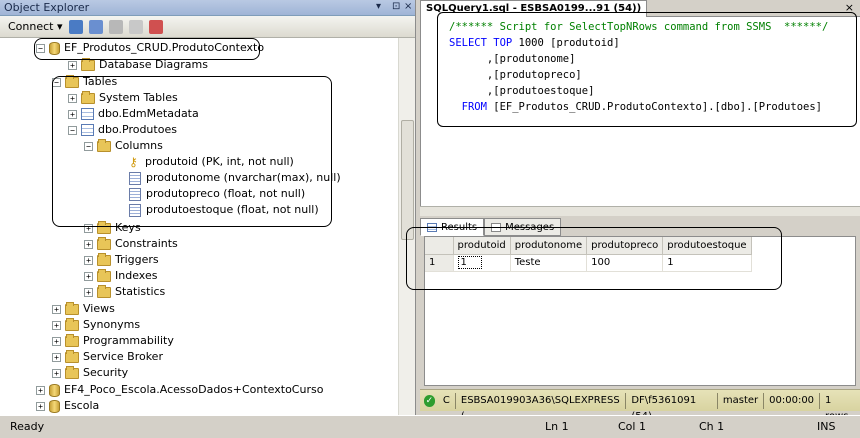 Image resolution: width=860 pixels, height=438 pixels. I want to click on object-explorer-title: Object Explorer ▾ ⊡ ×, so click(207, 8).